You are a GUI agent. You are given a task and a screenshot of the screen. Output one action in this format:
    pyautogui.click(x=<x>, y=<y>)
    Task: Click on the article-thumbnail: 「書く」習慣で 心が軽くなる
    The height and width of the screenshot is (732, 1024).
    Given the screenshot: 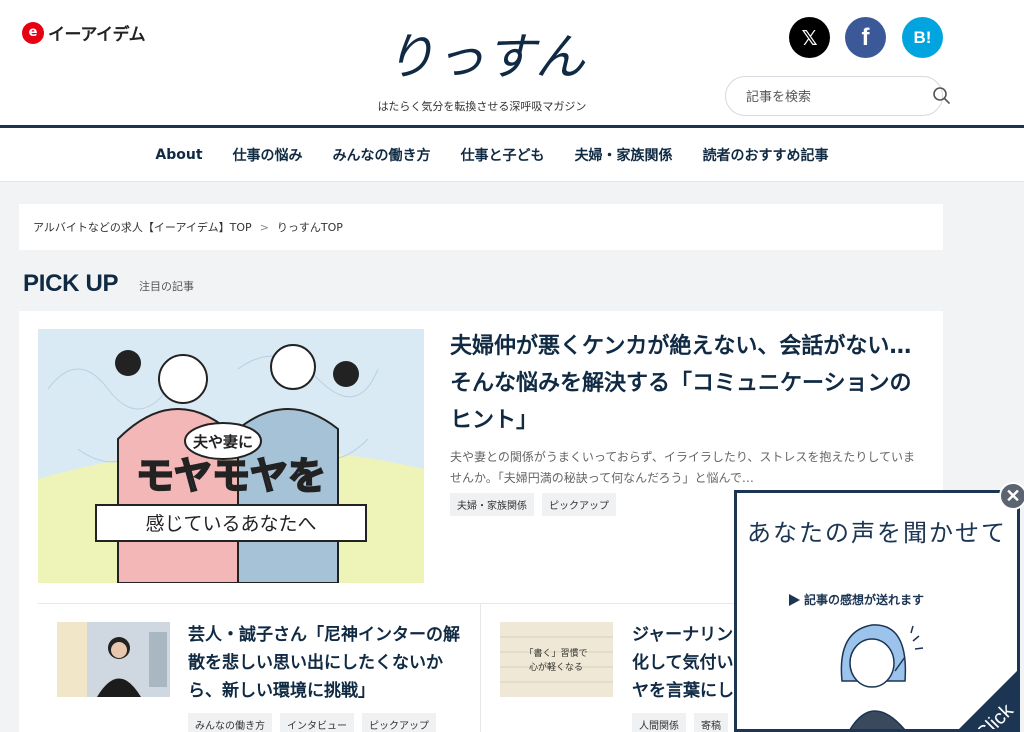 What is the action you would take?
    pyautogui.click(x=556, y=659)
    